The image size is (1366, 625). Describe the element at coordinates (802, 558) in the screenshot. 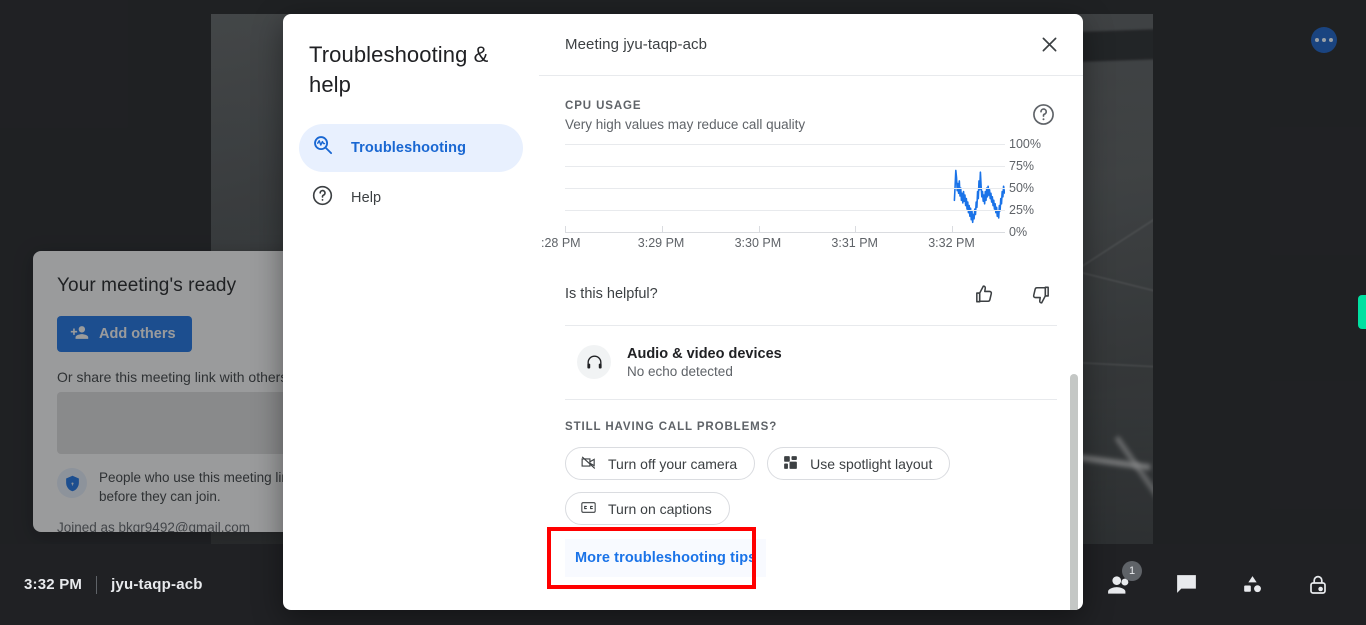

I see `more-tips-zone: More troubleshooting tips` at that location.